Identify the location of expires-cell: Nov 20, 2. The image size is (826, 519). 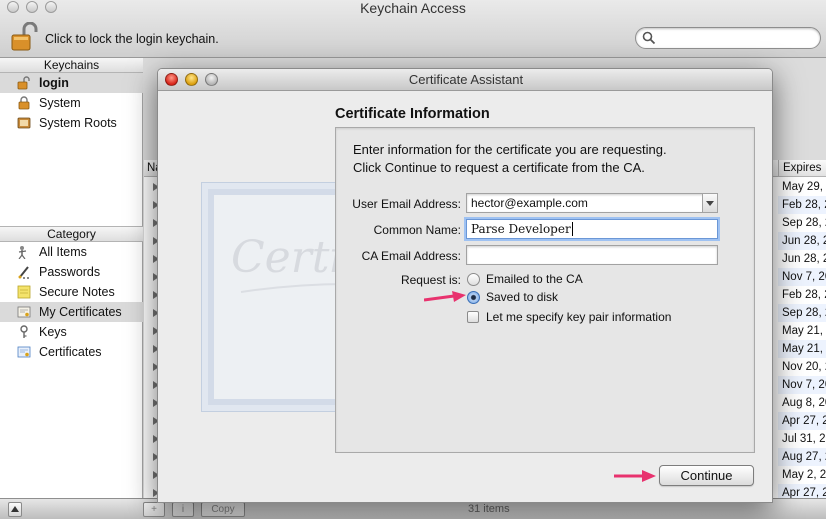
(802, 367).